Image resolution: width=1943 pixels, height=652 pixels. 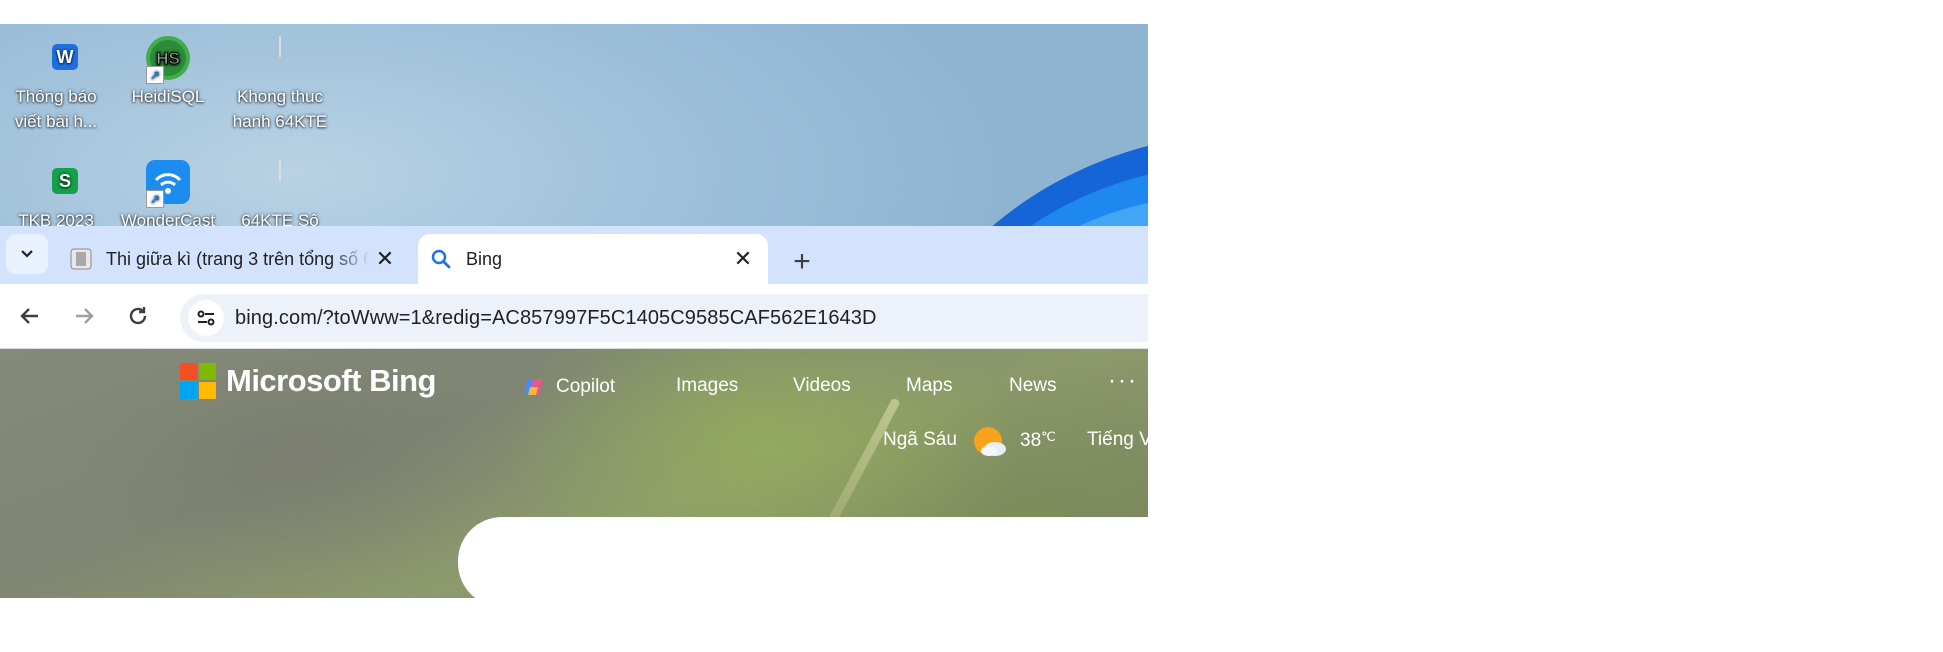 I want to click on temperature-unit: ℃, so click(x=1048, y=436).